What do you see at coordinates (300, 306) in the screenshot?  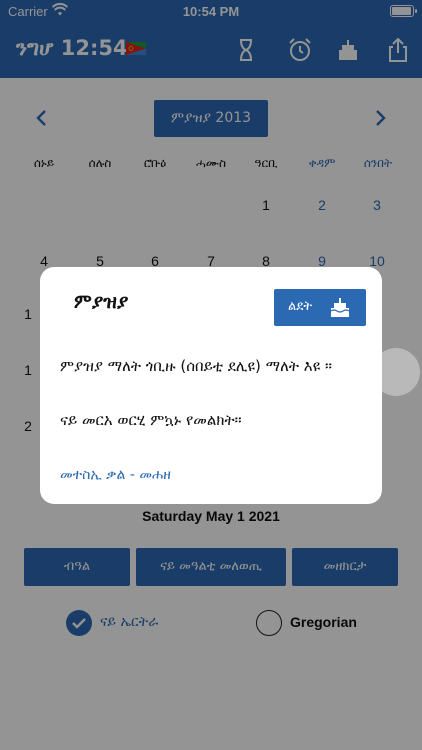 I see `birthday-label: ልደት` at bounding box center [300, 306].